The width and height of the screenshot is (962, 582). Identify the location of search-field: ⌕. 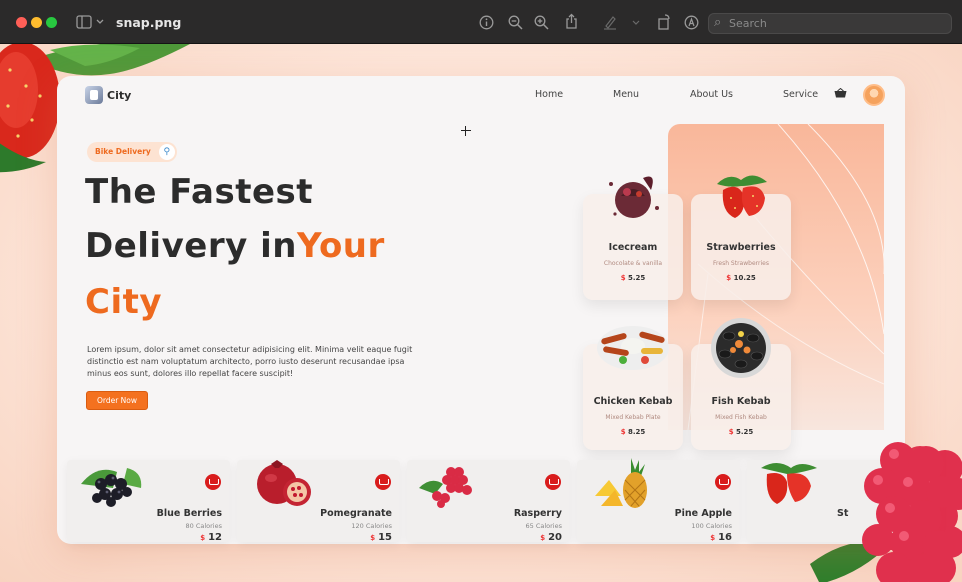
(830, 23).